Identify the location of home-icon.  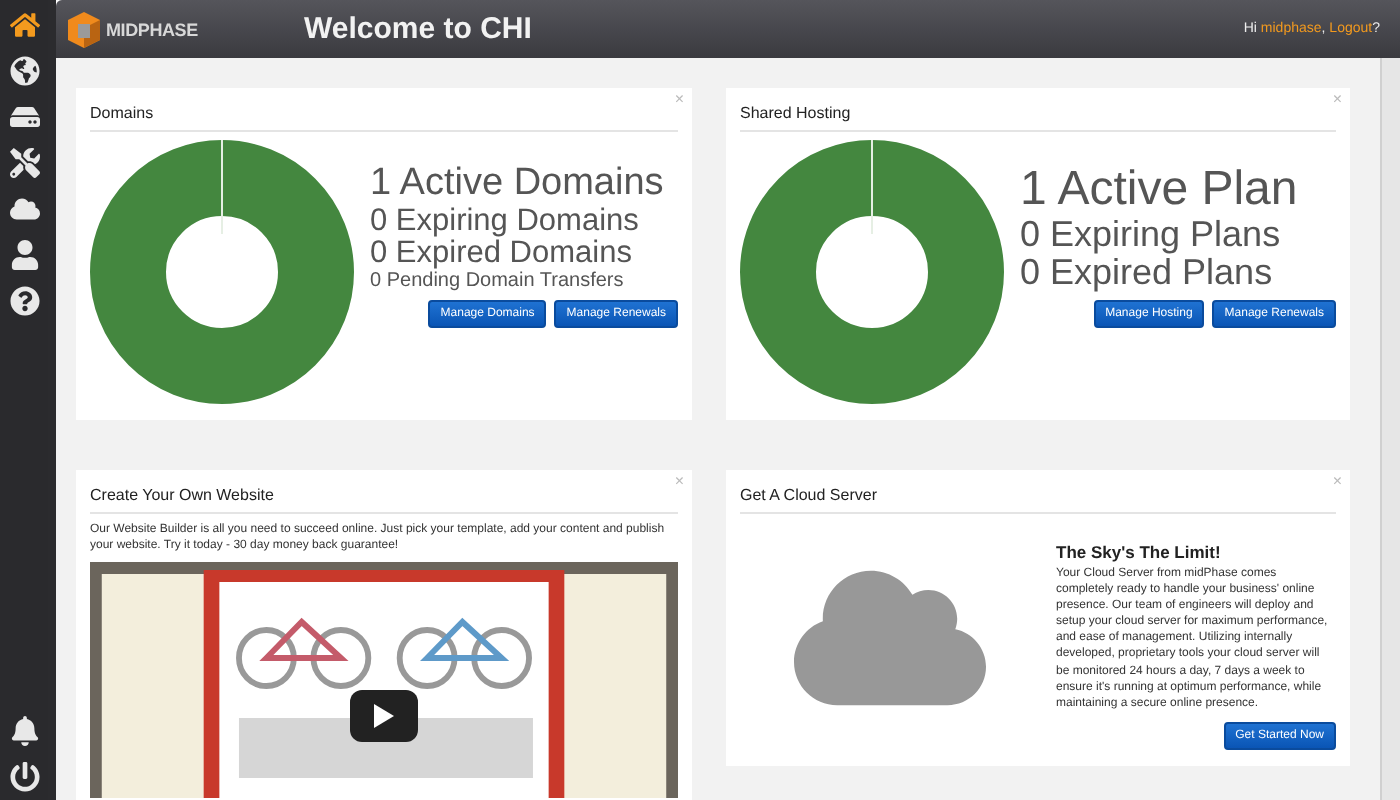
(24, 24).